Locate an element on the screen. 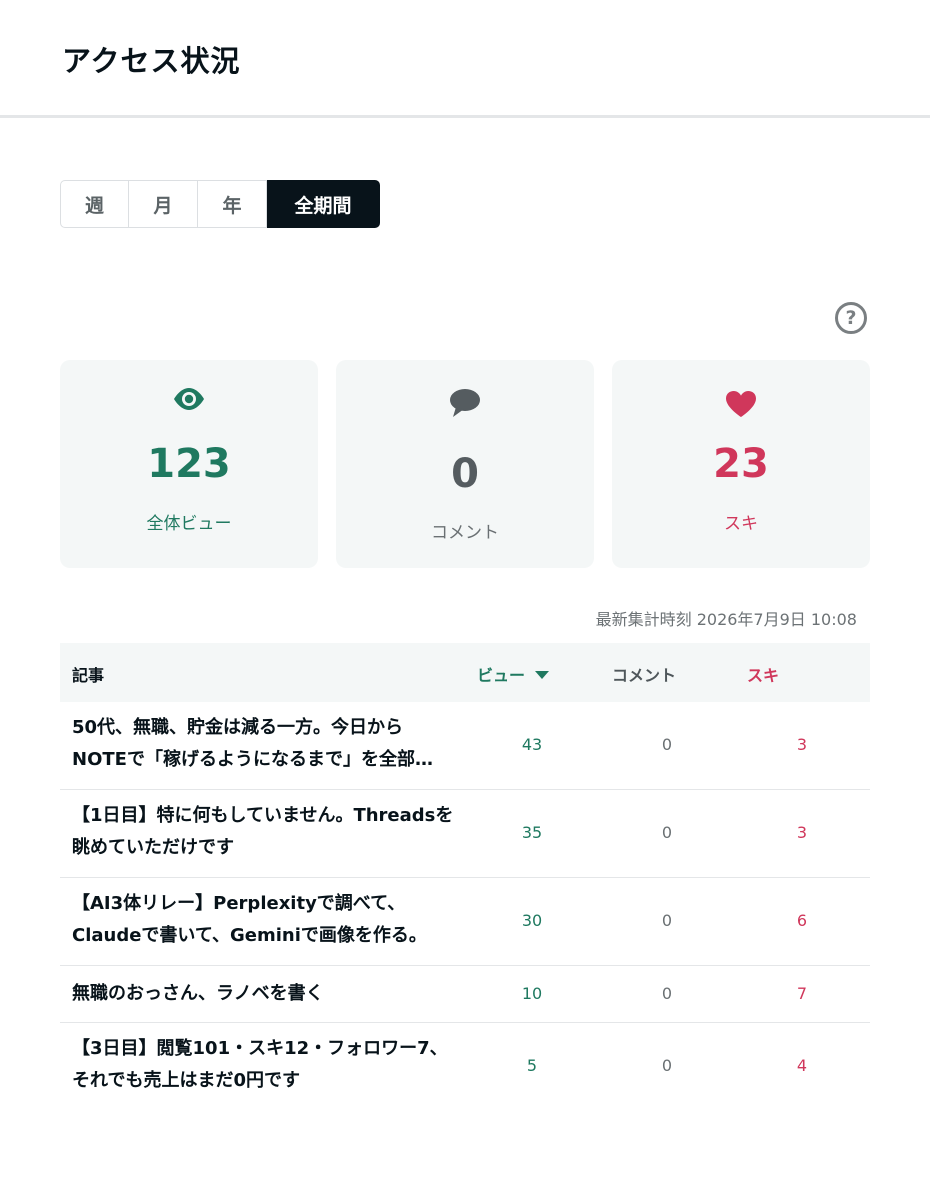  column-article: 記事 is located at coordinates (88, 675).